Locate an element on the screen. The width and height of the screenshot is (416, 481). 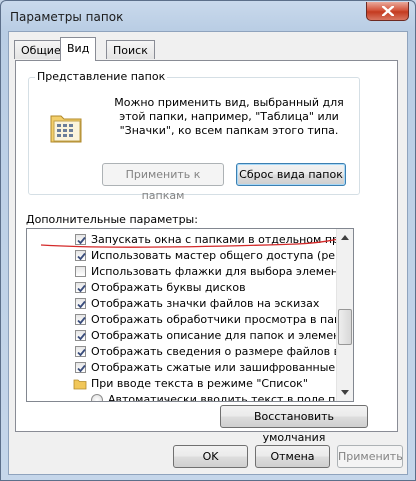
list-item: При вводе текста в режиме "Список" is located at coordinates (183, 384).